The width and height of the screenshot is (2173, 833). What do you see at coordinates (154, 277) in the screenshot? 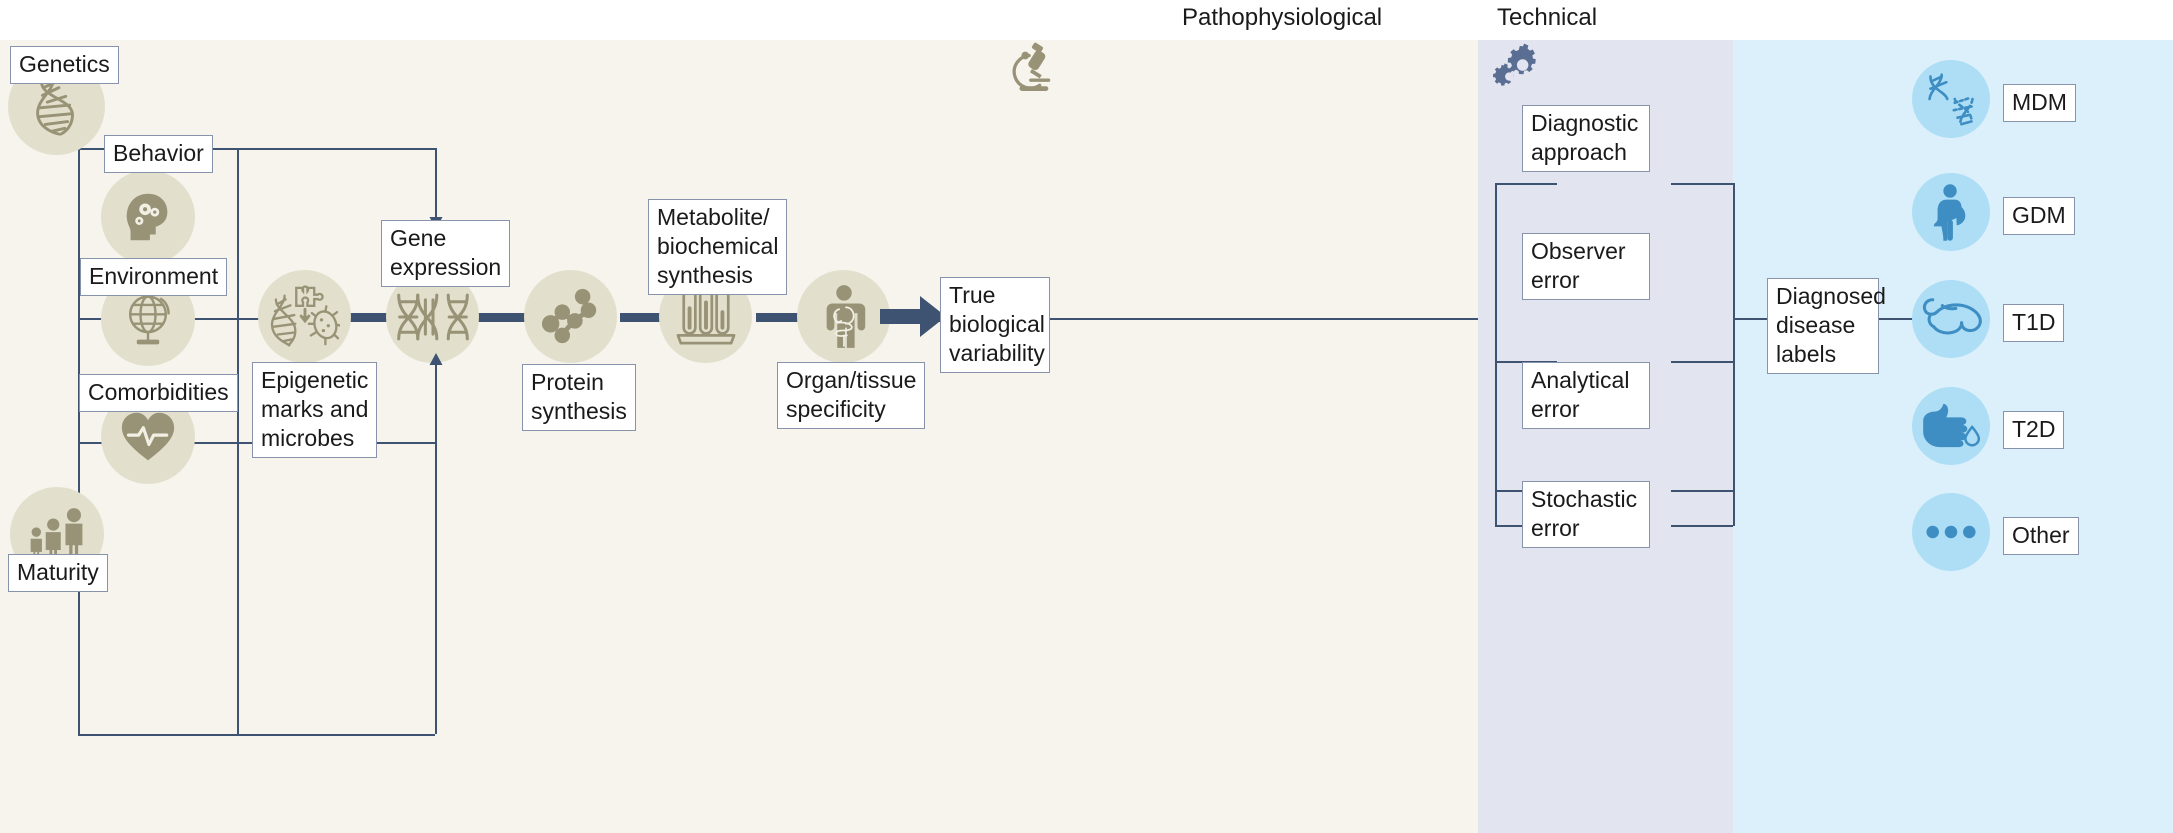
I see `label-environment: Environment` at bounding box center [154, 277].